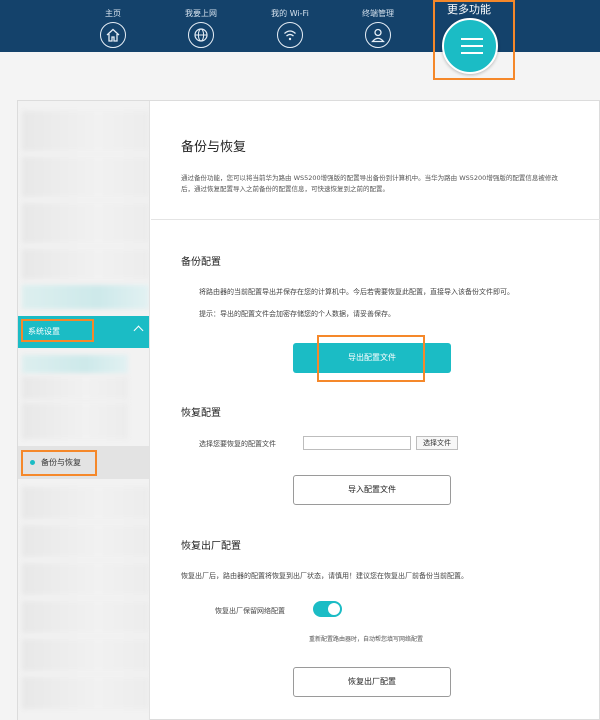 This screenshot has height=720, width=600. I want to click on factory-section-title: 恢复出厂配置, so click(211, 546).